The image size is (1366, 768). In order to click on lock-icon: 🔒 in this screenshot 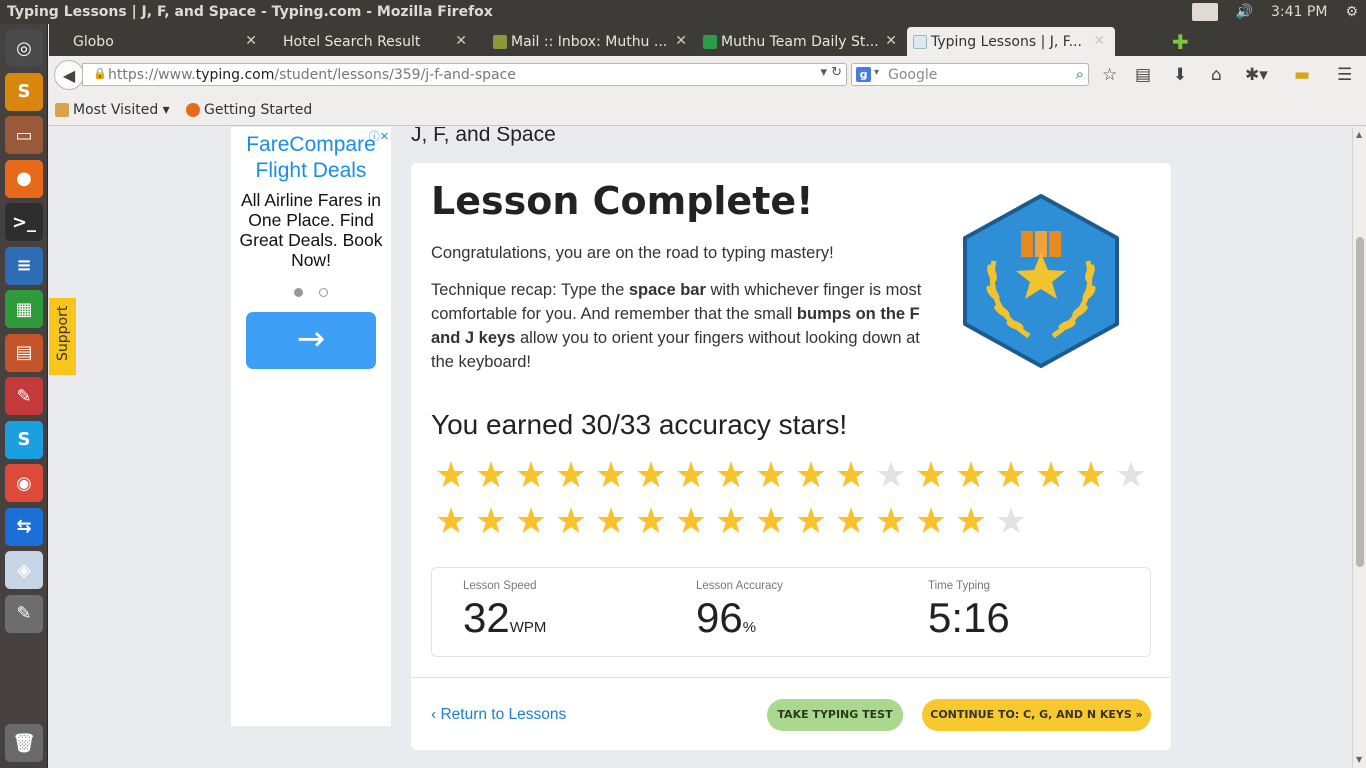, I will do `click(100, 73)`.